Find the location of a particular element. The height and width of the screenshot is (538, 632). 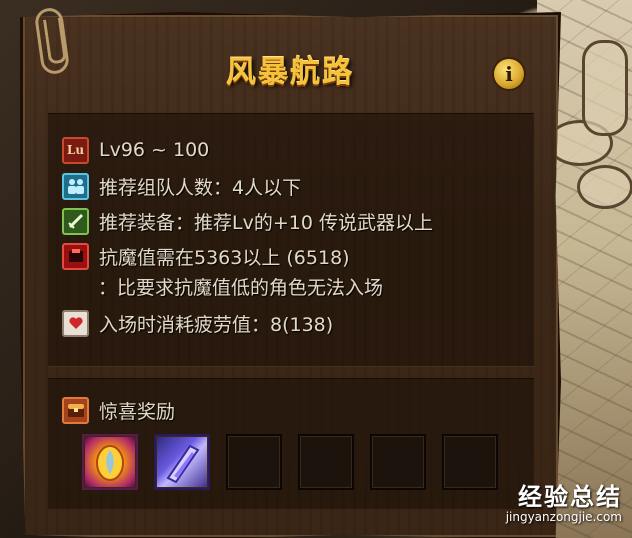

info-icon: i is located at coordinates (509, 74).